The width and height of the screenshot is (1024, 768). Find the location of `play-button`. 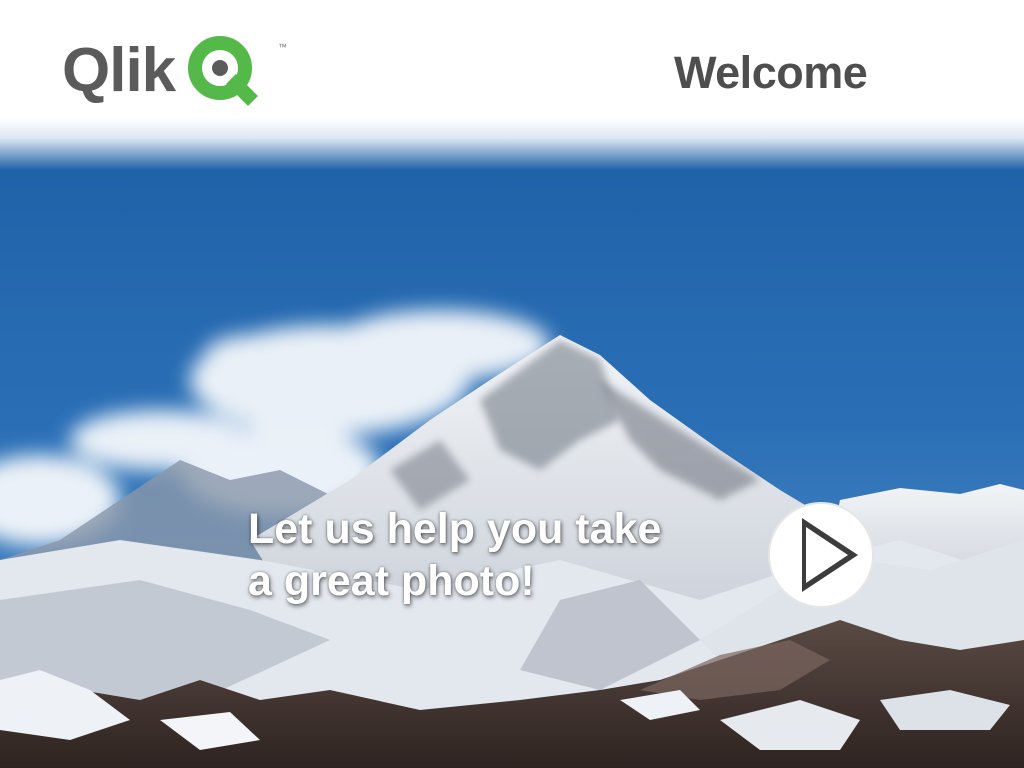

play-button is located at coordinates (821, 555).